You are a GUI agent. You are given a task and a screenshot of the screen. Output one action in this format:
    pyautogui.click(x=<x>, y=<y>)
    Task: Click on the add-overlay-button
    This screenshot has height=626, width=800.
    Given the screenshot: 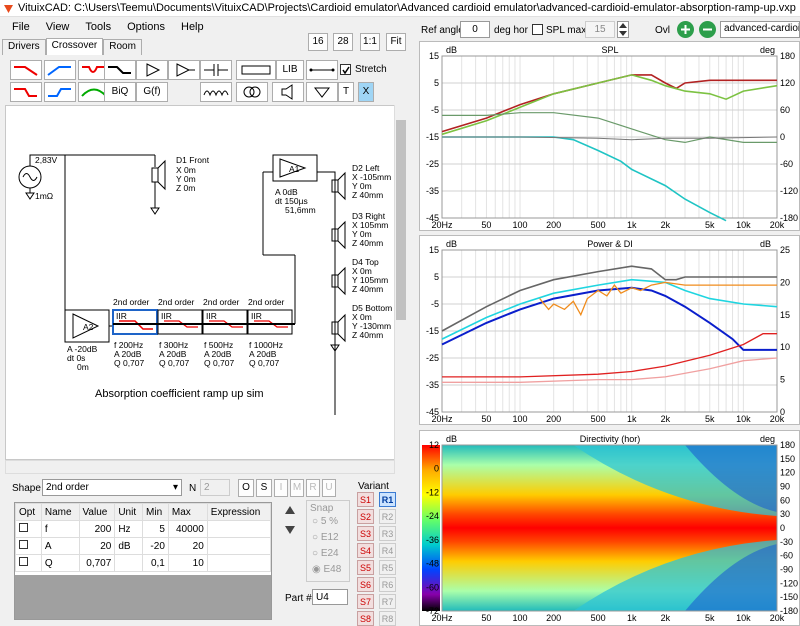 What is the action you would take?
    pyautogui.click(x=685, y=29)
    